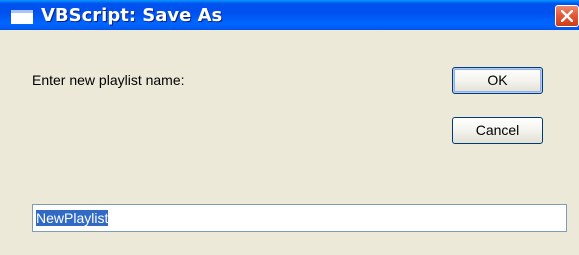 The height and width of the screenshot is (255, 579). What do you see at coordinates (497, 80) in the screenshot?
I see `ok-button: OK` at bounding box center [497, 80].